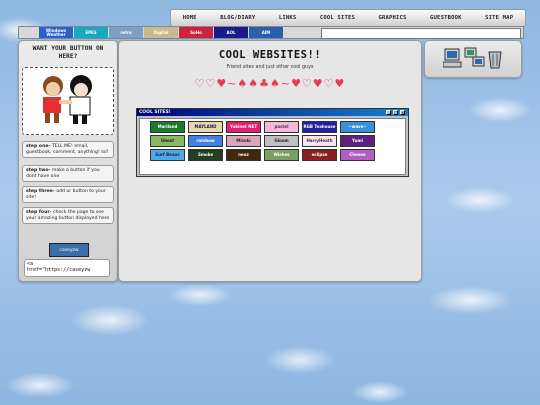  What do you see at coordinates (446, 18) in the screenshot?
I see `nav-guestbook: GUESTBOOK` at bounding box center [446, 18].